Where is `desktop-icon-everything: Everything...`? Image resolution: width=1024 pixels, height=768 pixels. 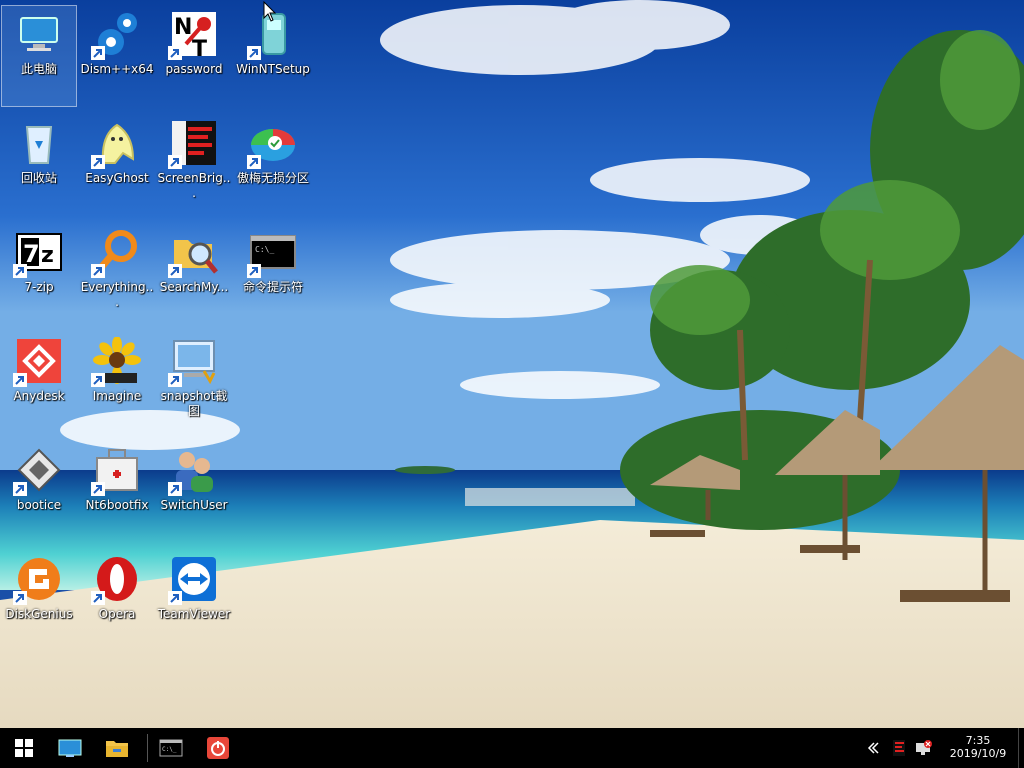
desktop-icon-everything: Everything... is located at coordinates (117, 274).